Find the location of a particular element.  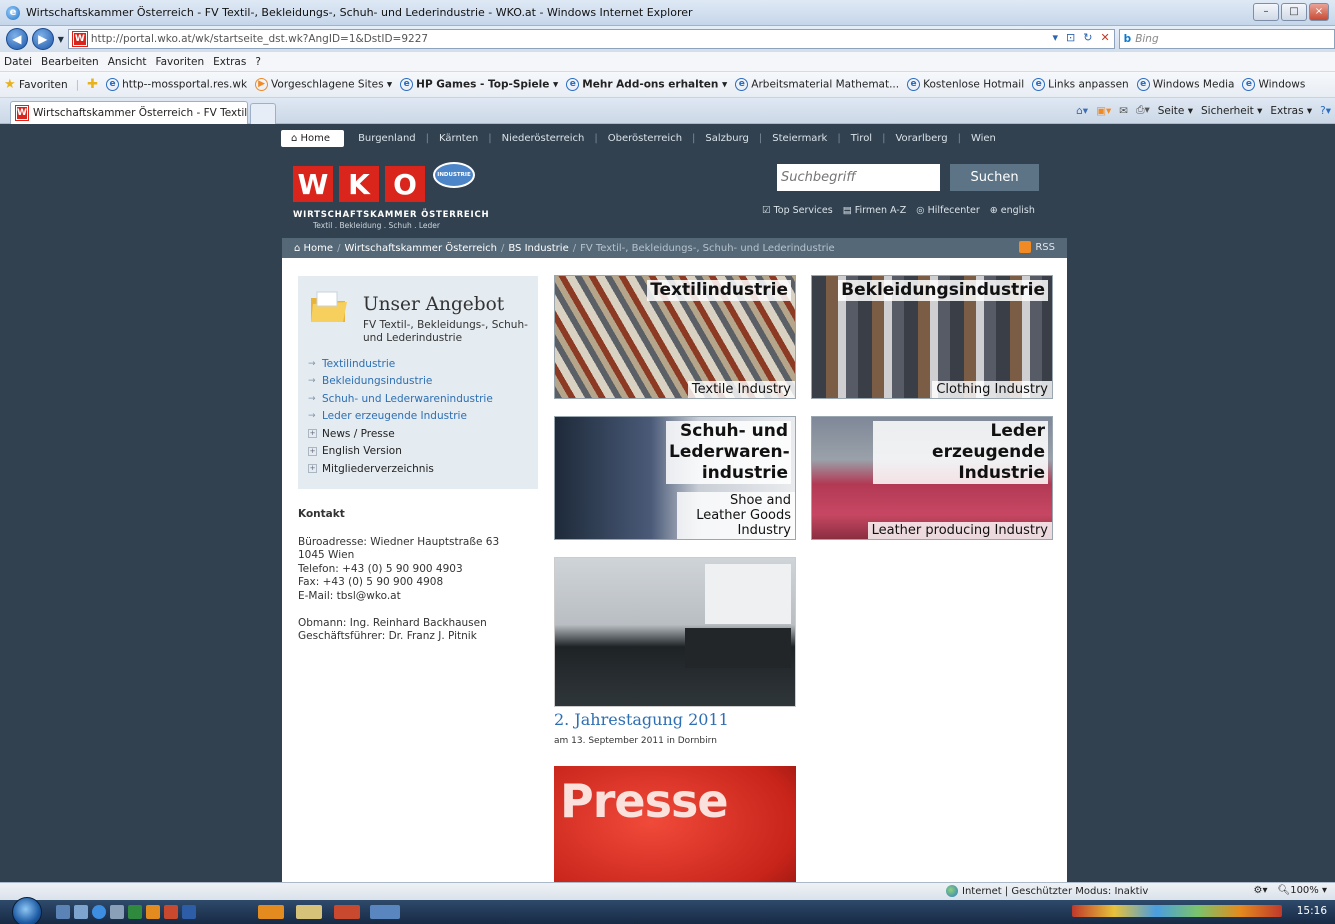

nav-vorarlberg: Vorarlberg is located at coordinates (921, 138).